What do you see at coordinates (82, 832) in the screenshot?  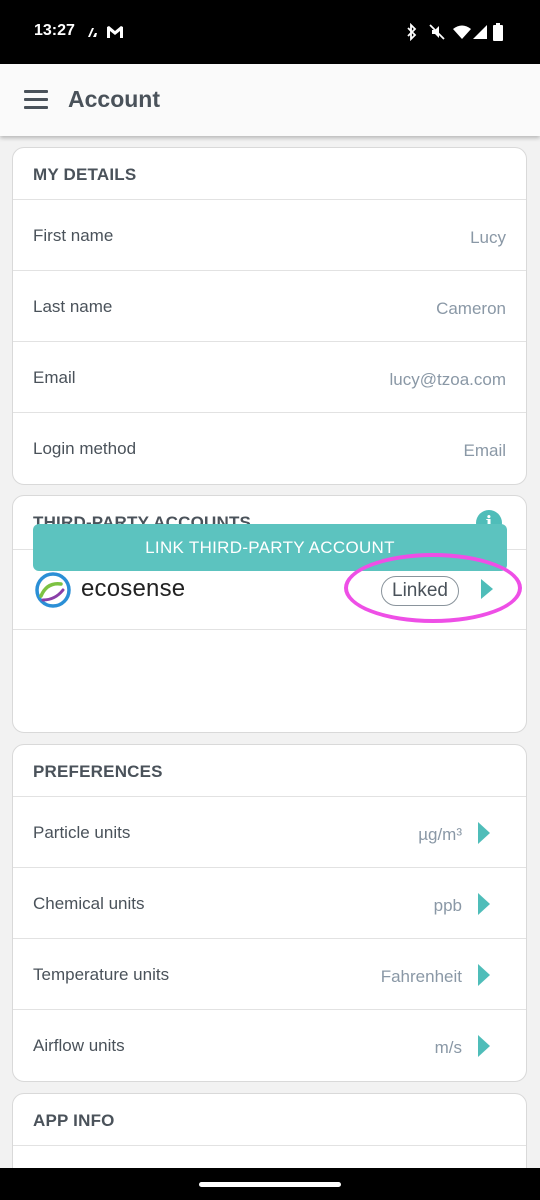 I see `row-label: Particle units` at bounding box center [82, 832].